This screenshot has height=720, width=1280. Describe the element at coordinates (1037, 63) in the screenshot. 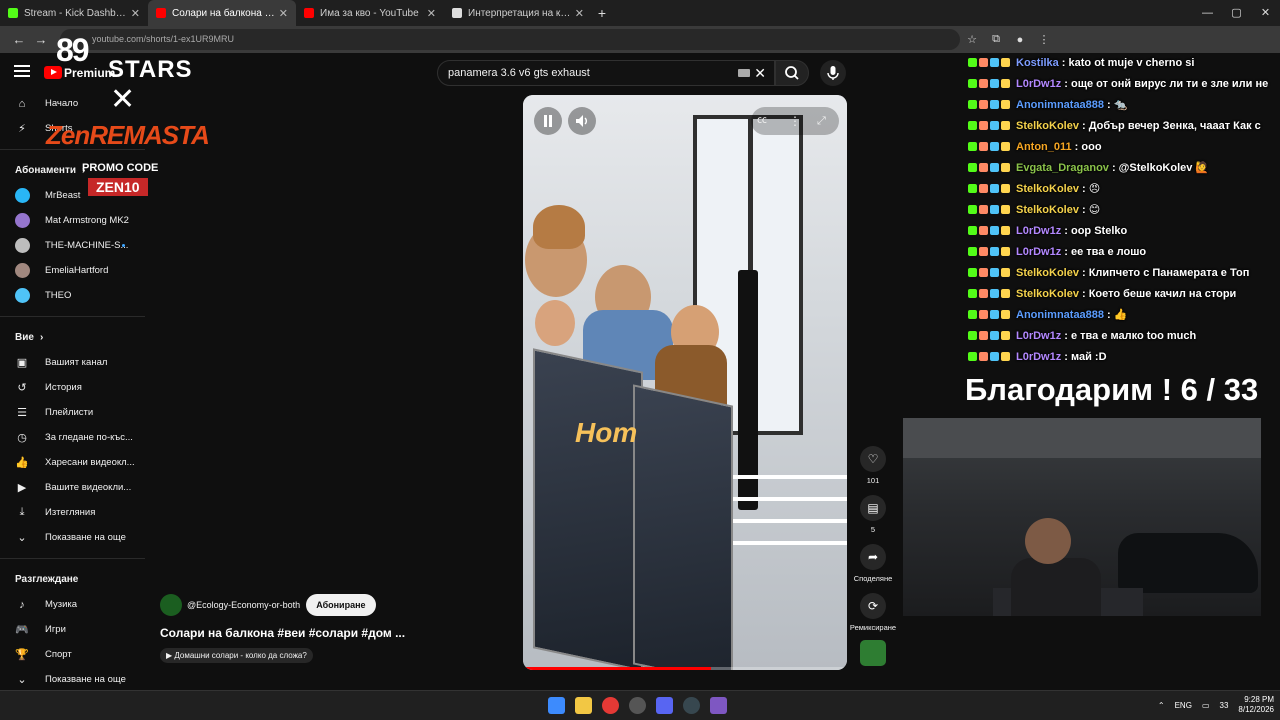

I see `chat-username: Kostilka` at that location.